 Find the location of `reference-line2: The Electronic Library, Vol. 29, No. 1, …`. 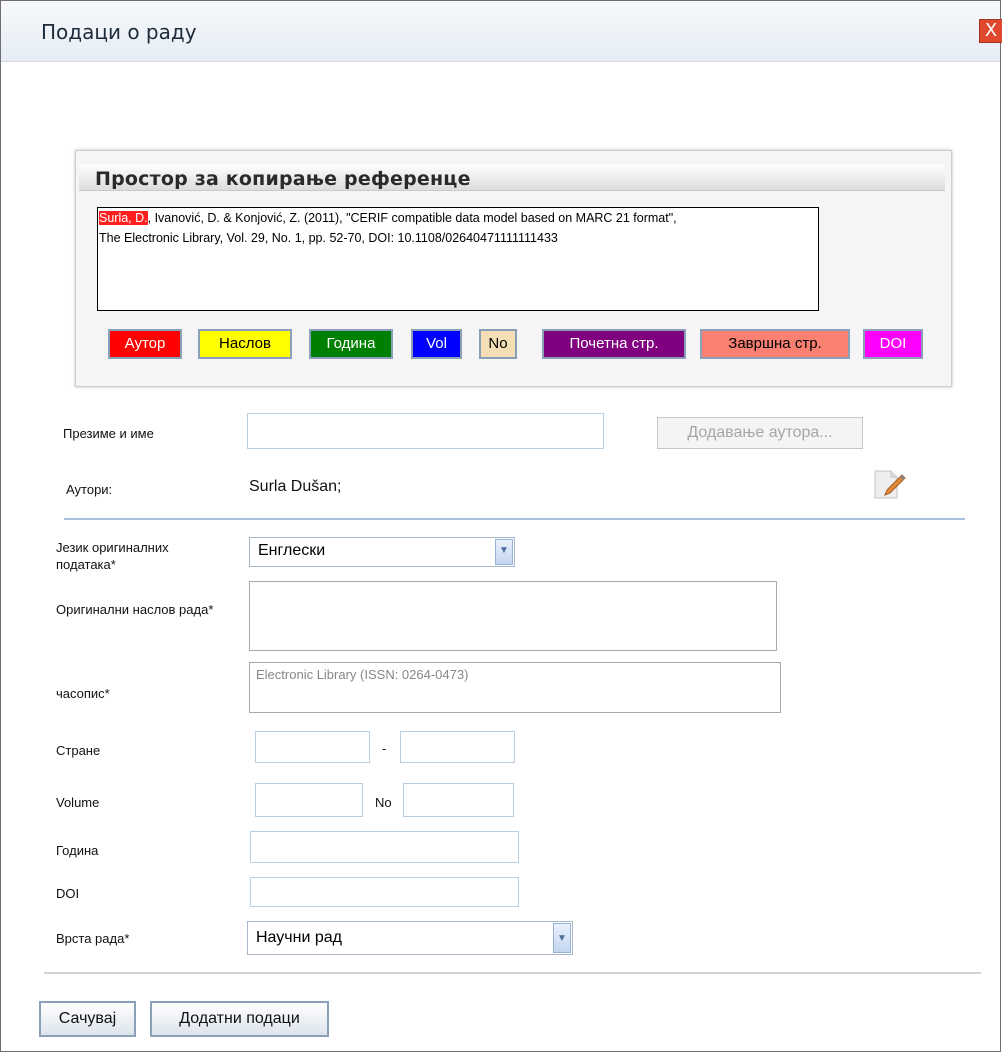

reference-line2: The Electronic Library, Vol. 29, No. 1, … is located at coordinates (328, 238).